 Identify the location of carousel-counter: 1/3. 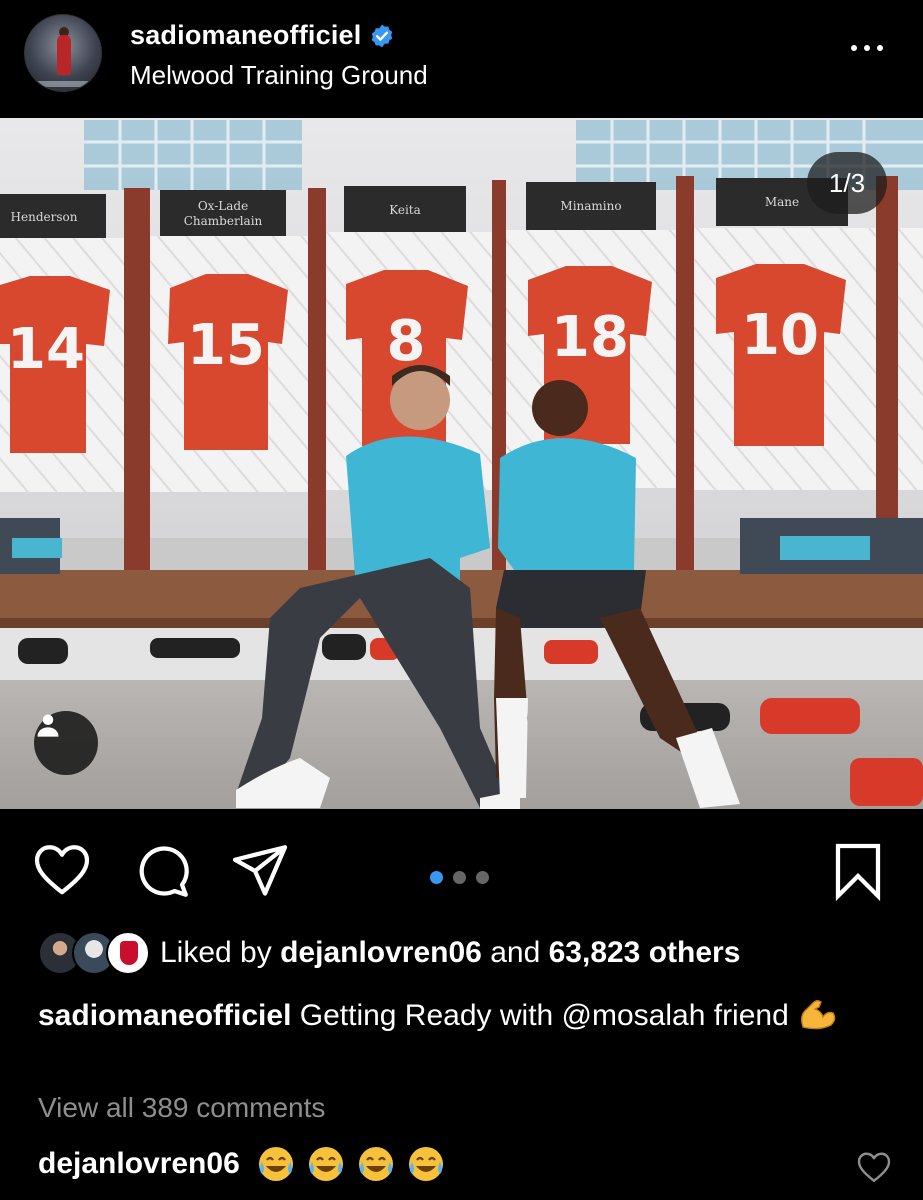
(847, 183).